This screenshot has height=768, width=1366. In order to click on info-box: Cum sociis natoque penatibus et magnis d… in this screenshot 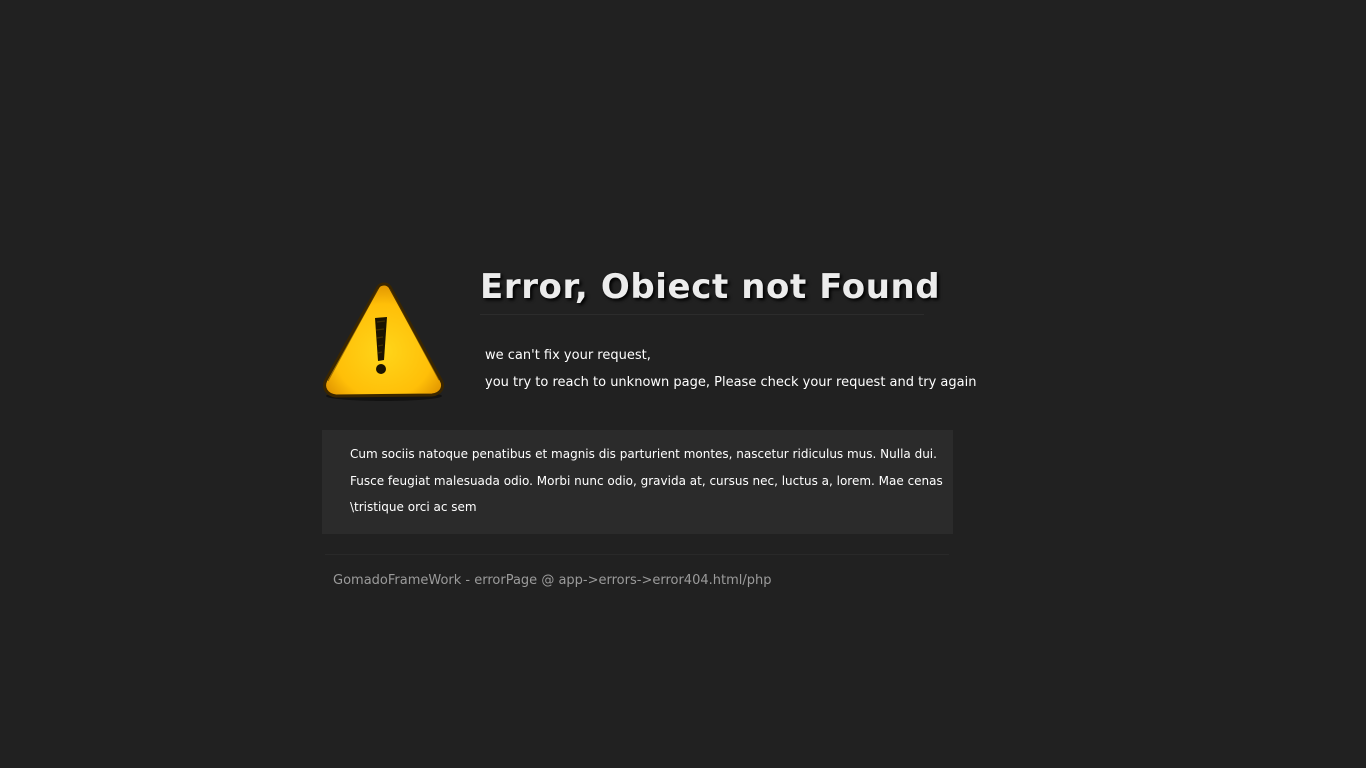, I will do `click(637, 482)`.